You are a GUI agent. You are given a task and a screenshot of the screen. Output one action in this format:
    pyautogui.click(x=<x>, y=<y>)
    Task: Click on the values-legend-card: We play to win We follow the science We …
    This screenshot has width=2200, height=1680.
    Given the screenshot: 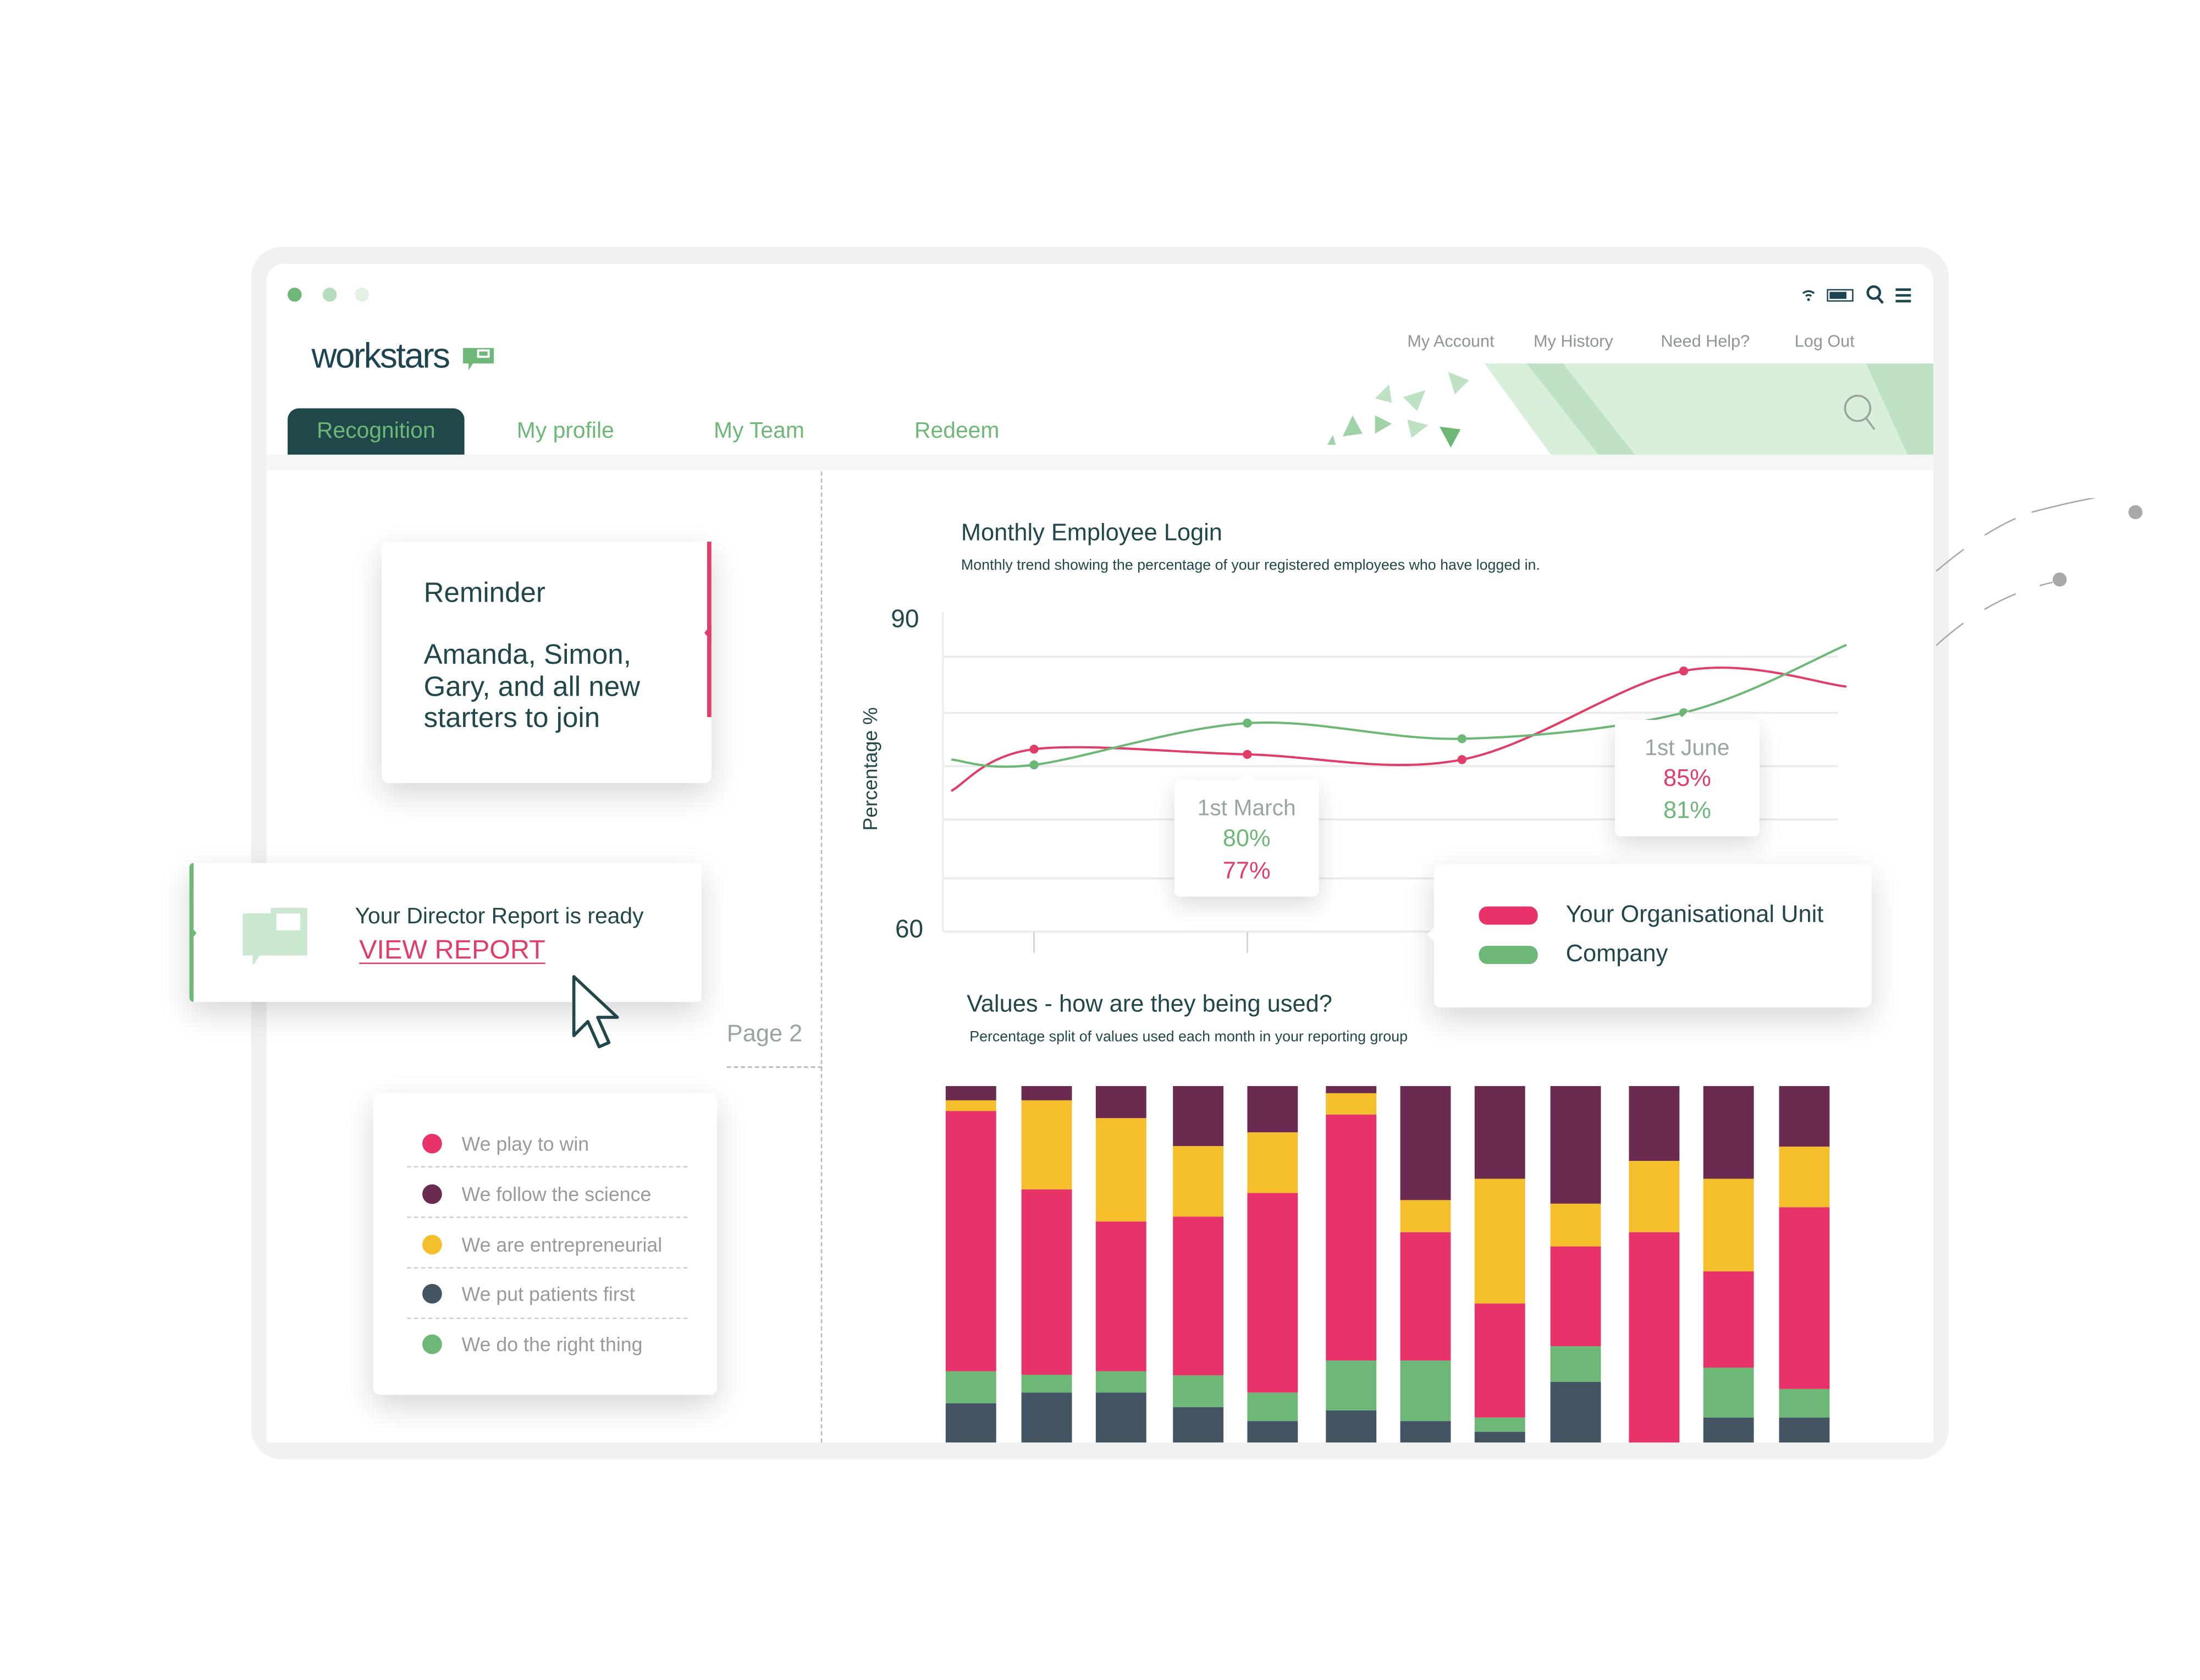 What is the action you would take?
    pyautogui.click(x=545, y=1244)
    